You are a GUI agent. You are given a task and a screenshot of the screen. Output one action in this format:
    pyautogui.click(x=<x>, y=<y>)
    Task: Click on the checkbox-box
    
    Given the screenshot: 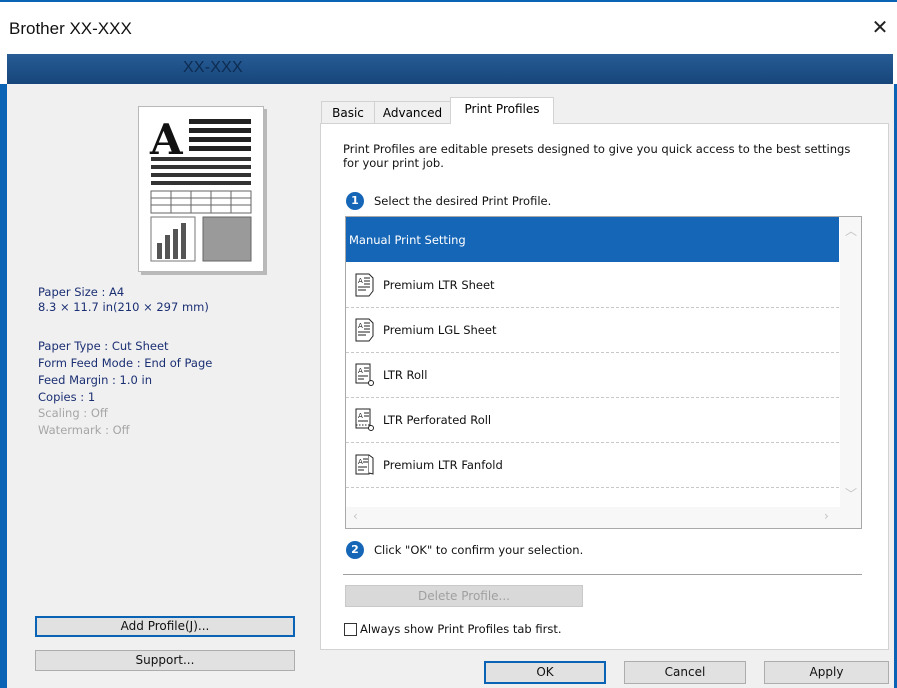 What is the action you would take?
    pyautogui.click(x=350, y=629)
    